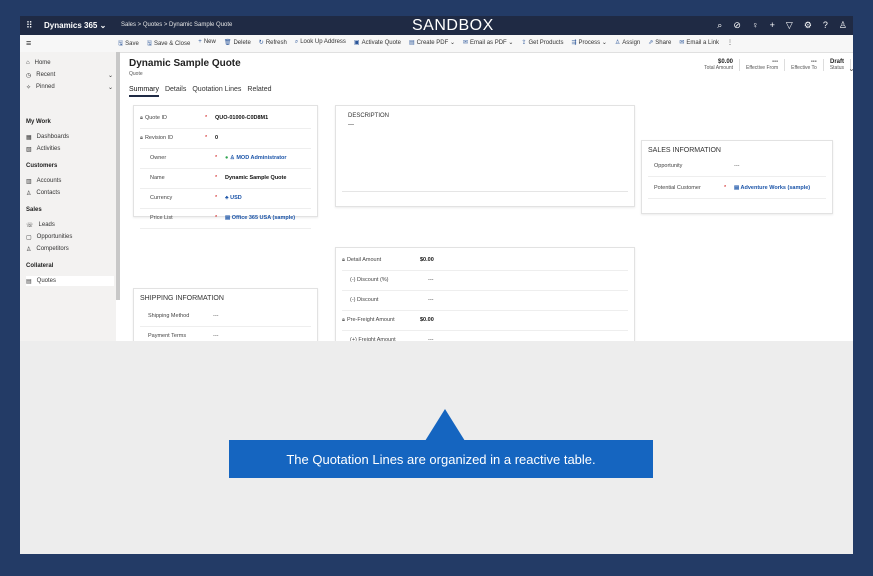 This screenshot has width=873, height=576. What do you see at coordinates (237, 44) in the screenshot?
I see `command-button: 🗑 Delete` at bounding box center [237, 44].